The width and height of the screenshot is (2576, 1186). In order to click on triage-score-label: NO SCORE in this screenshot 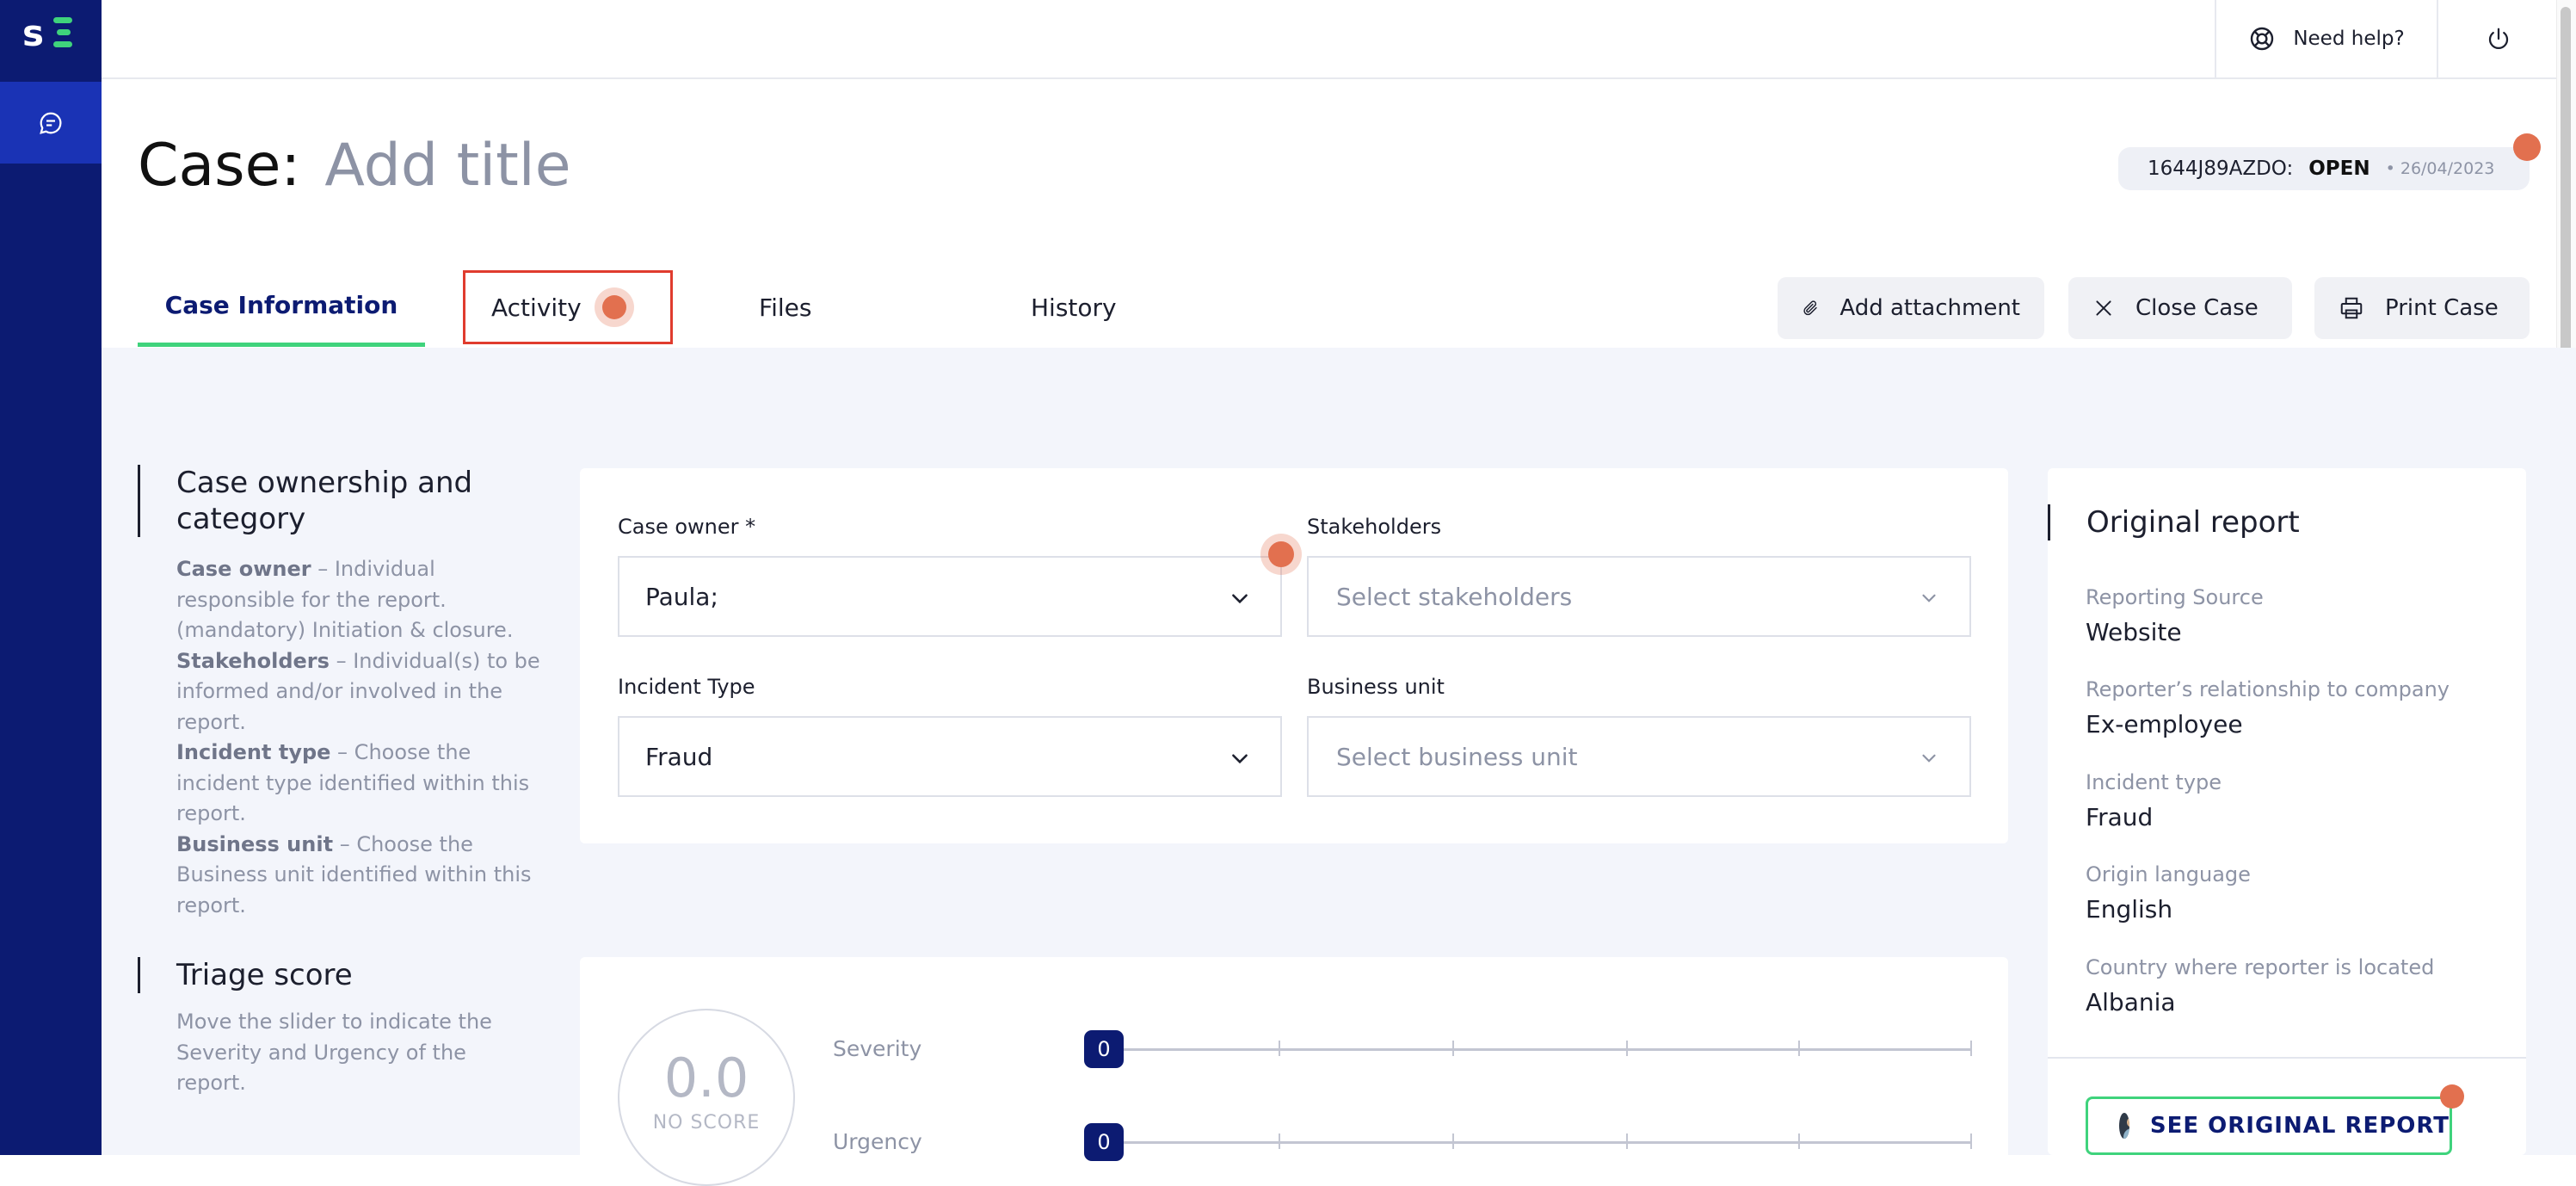, I will do `click(707, 1122)`.